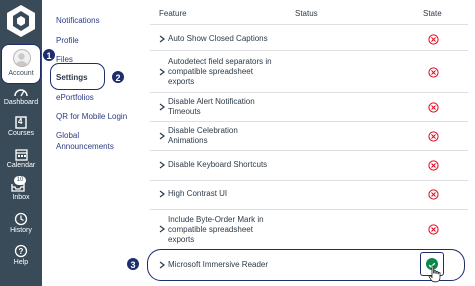  Describe the element at coordinates (21, 102) in the screenshot. I see `nav-label: Dashboard` at that location.